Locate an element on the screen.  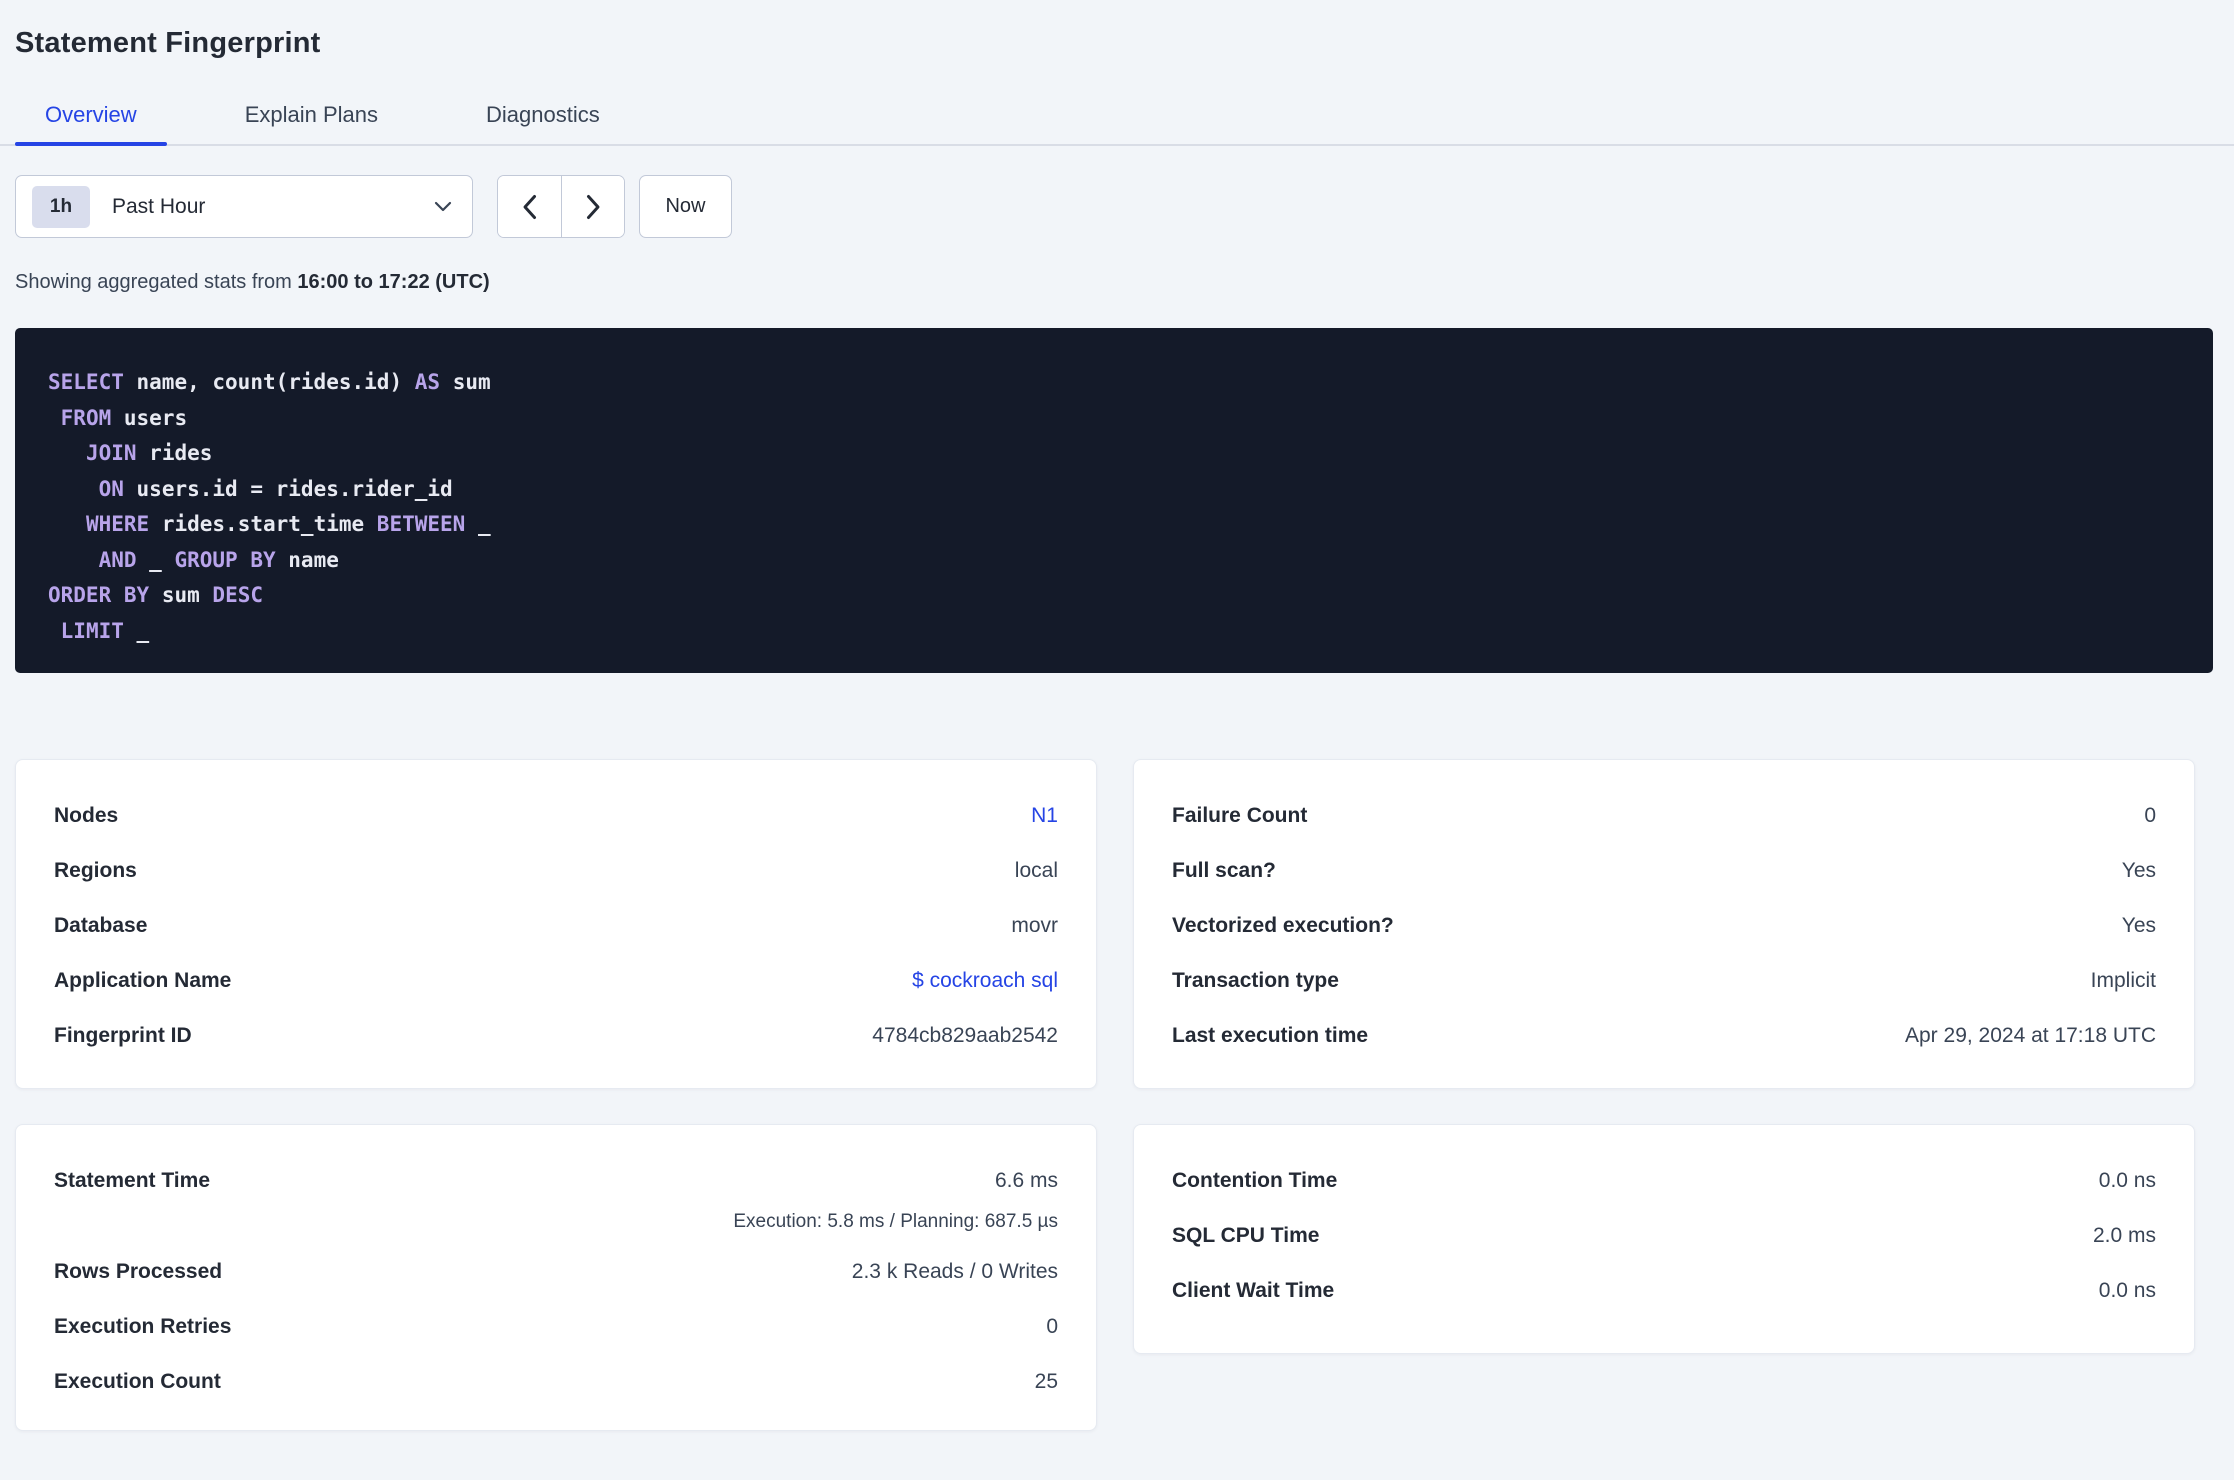
stat-row-failure-count: Failure Count 0 is located at coordinates (1664, 815).